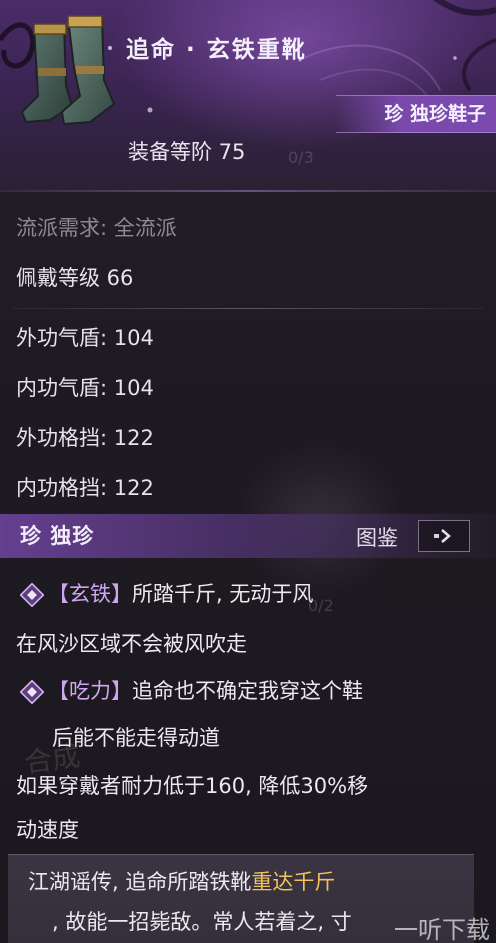 The width and height of the screenshot is (496, 943). What do you see at coordinates (75, 278) in the screenshot?
I see `wear-level: 佩戴等级 66` at bounding box center [75, 278].